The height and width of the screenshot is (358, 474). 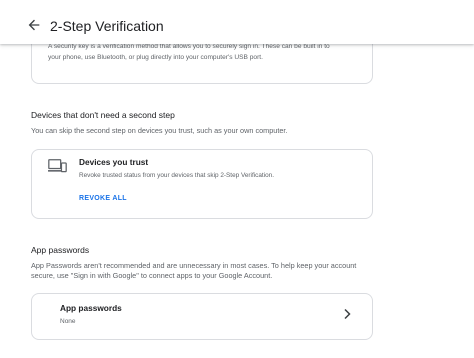 I want to click on app-passwords-card-title: App passwords, so click(x=91, y=308).